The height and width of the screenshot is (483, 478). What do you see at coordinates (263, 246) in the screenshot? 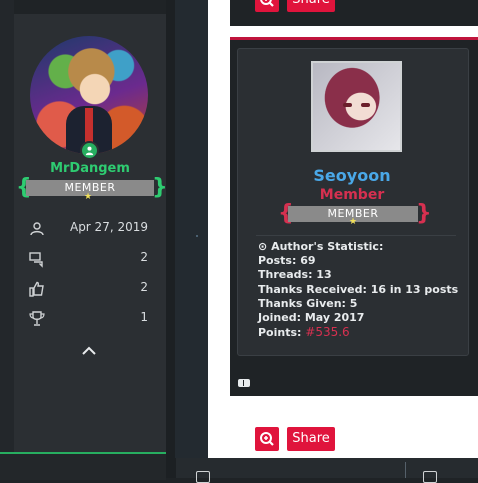
I see `target-icon: ⊙` at bounding box center [263, 246].